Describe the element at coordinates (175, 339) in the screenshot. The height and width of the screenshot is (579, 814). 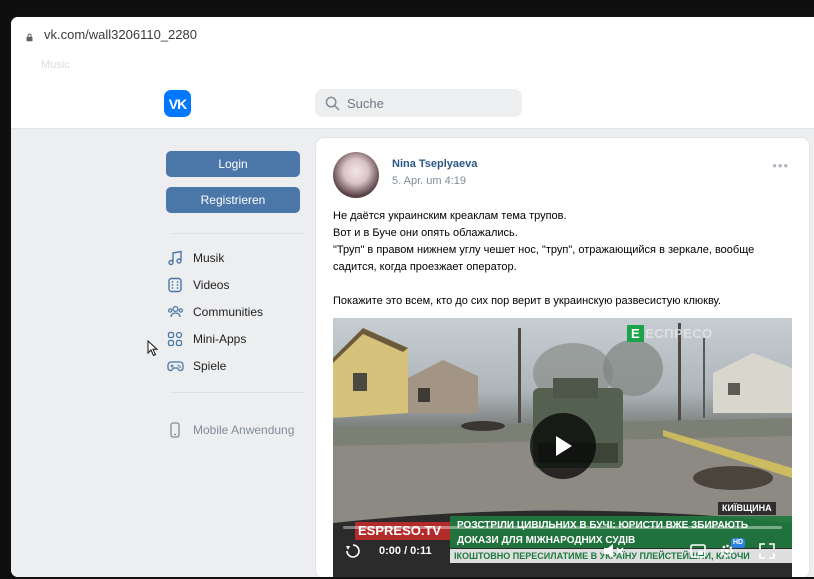
I see `mini-apps-icon` at that location.